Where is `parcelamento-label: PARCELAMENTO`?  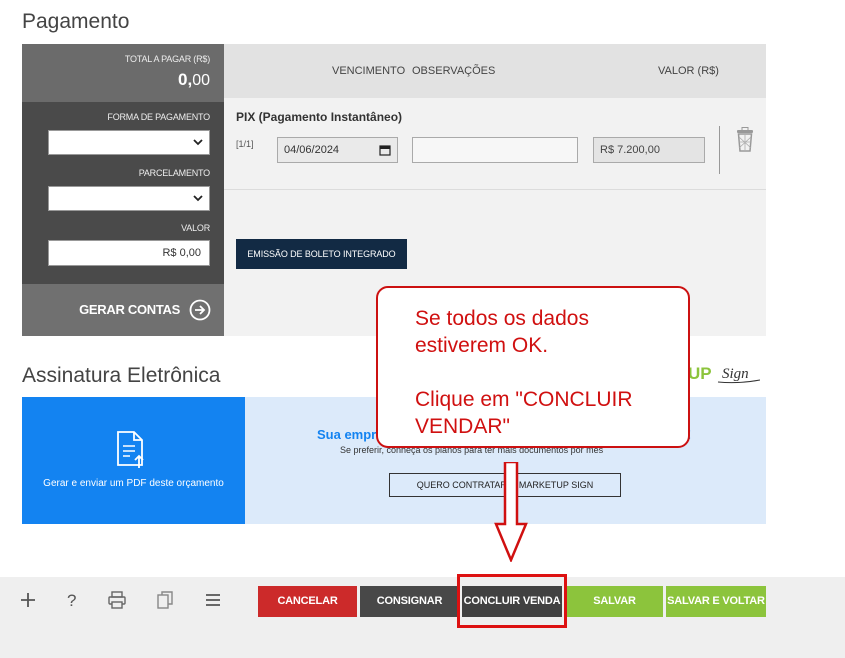 parcelamento-label: PARCELAMENTO is located at coordinates (174, 173).